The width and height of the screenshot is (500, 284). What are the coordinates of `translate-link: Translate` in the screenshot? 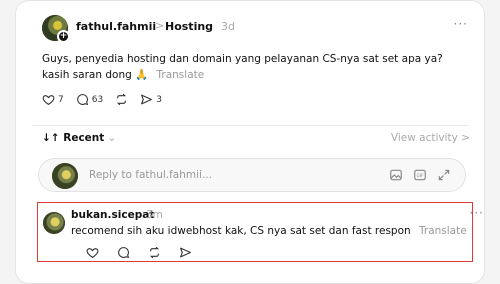 It's located at (181, 75).